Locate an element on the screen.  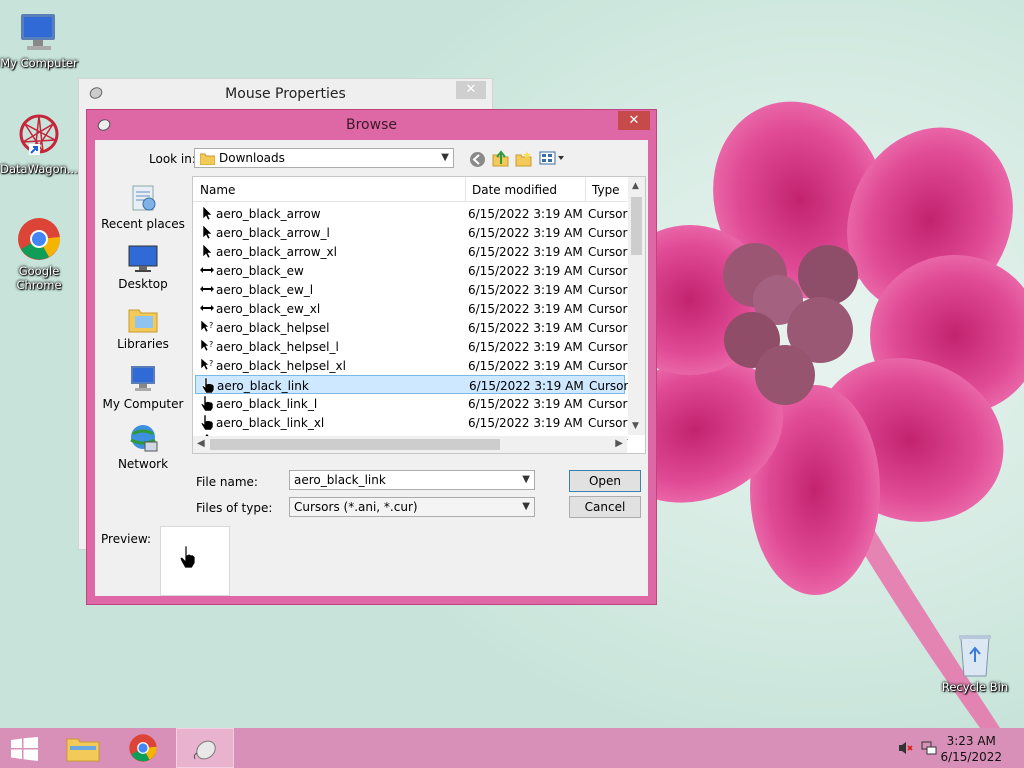
column-header-date: Date modified is located at coordinates (514, 190).